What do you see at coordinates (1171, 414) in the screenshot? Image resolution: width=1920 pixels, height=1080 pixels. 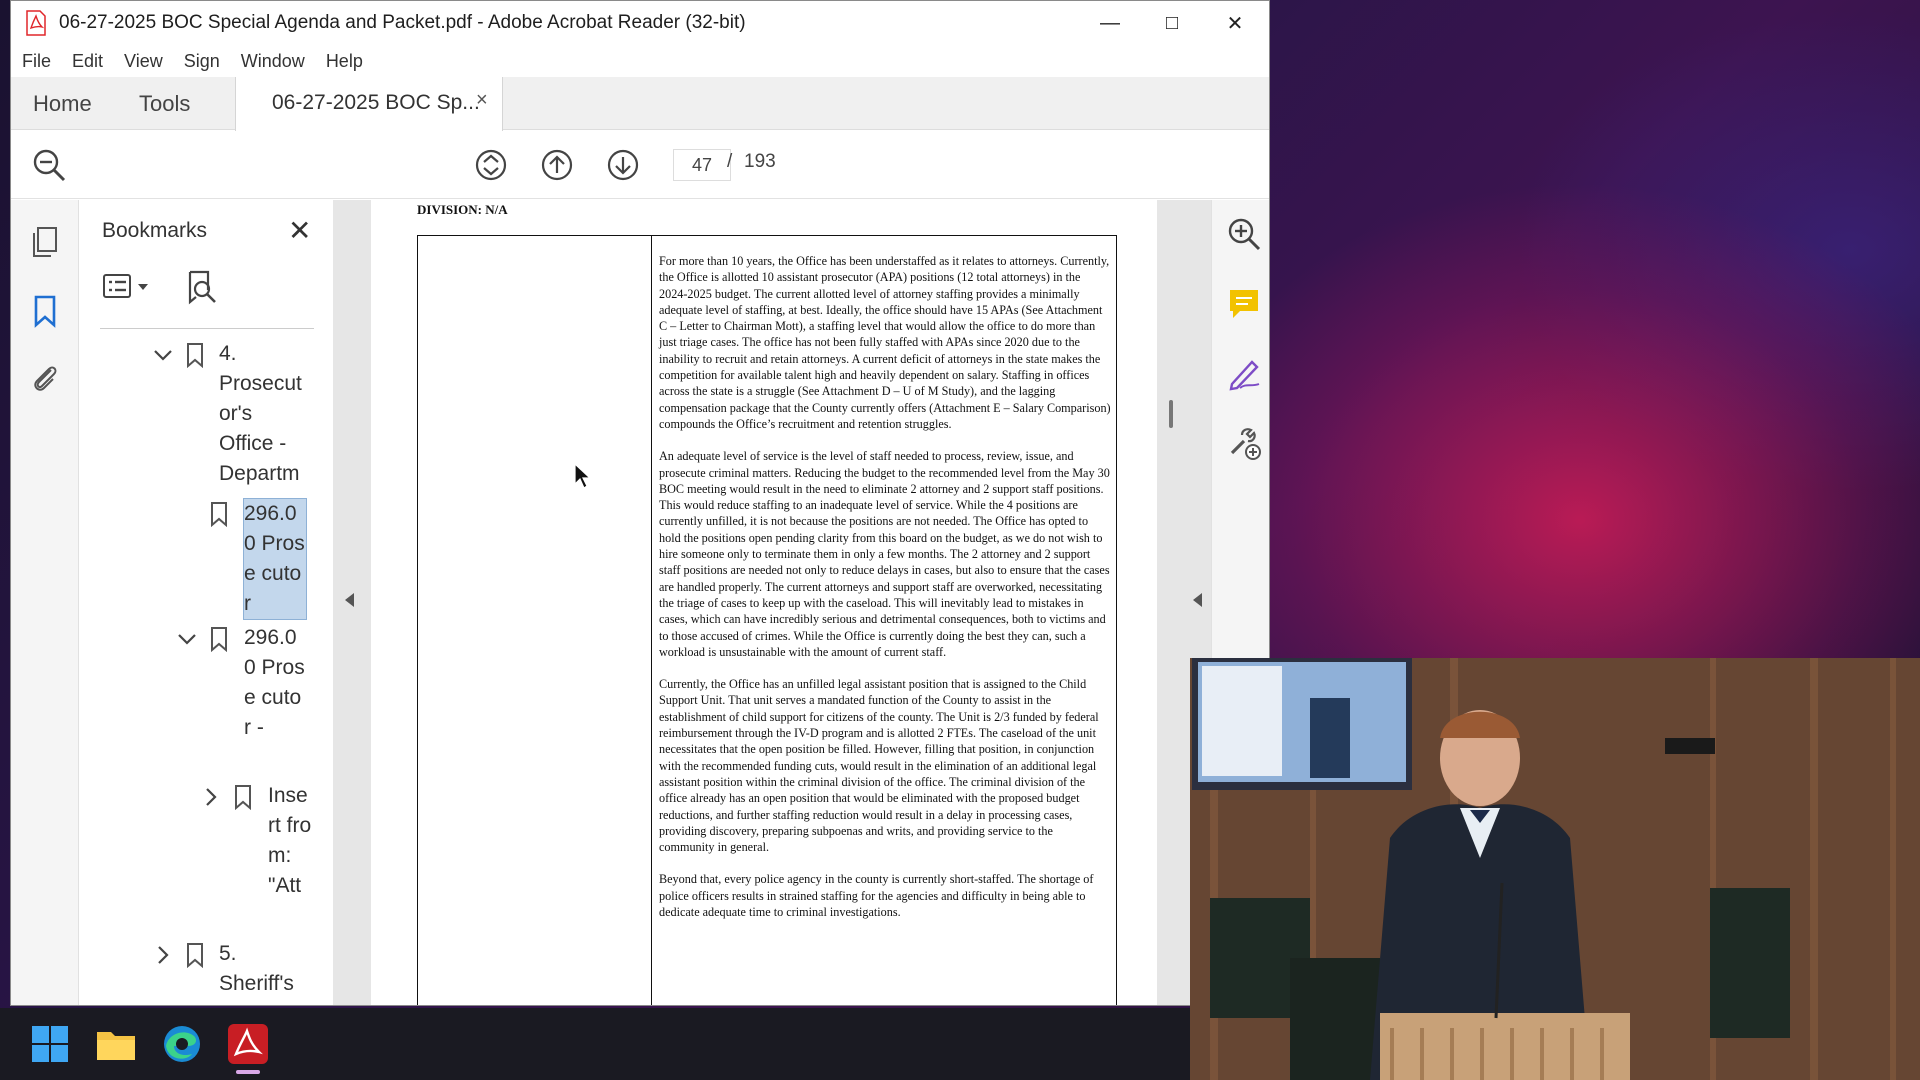 I see `document-scrollbar` at bounding box center [1171, 414].